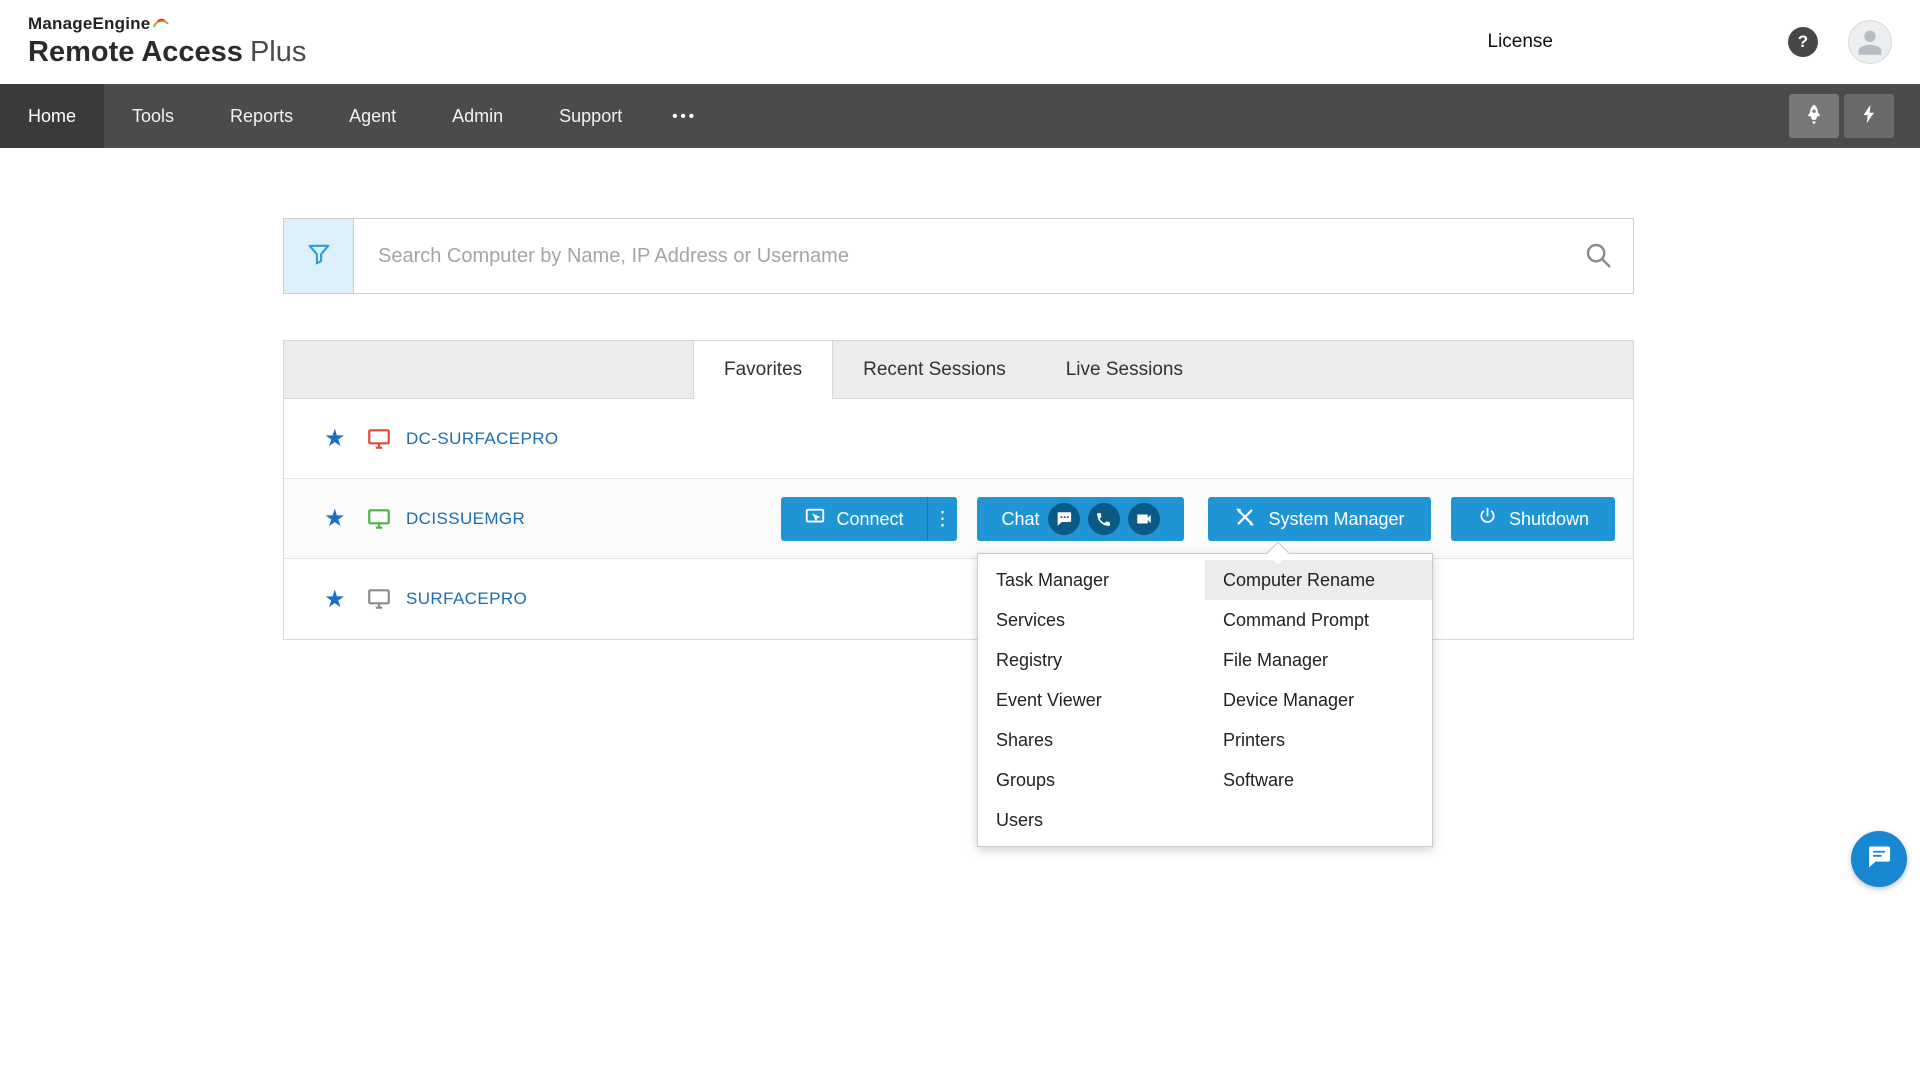  What do you see at coordinates (482, 439) in the screenshot?
I see `computer-name-link: DC-SURFACEPRO` at bounding box center [482, 439].